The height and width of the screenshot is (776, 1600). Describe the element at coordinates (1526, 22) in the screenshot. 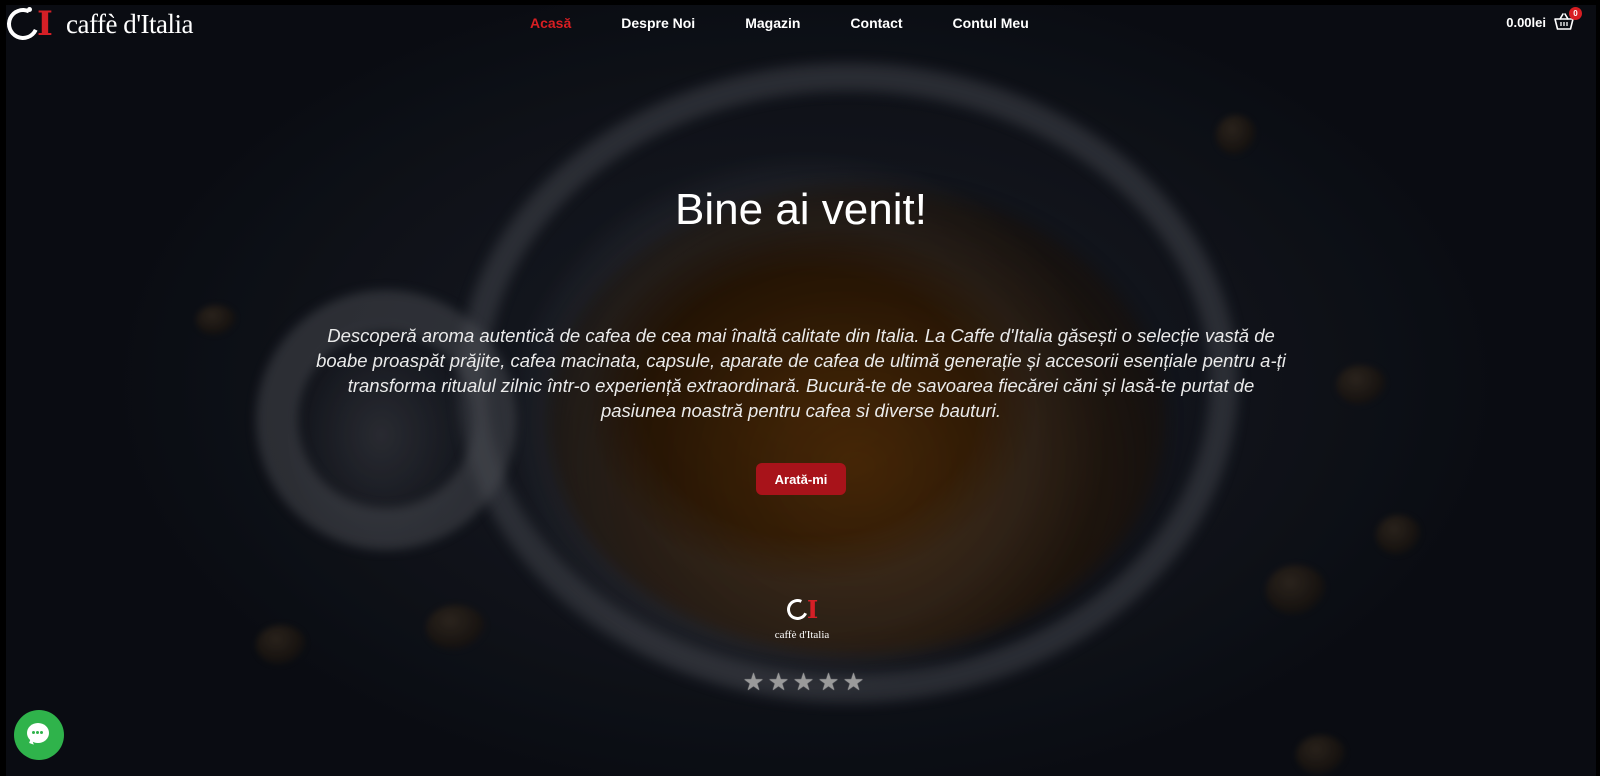

I see `cart-total: 0.00lei` at that location.